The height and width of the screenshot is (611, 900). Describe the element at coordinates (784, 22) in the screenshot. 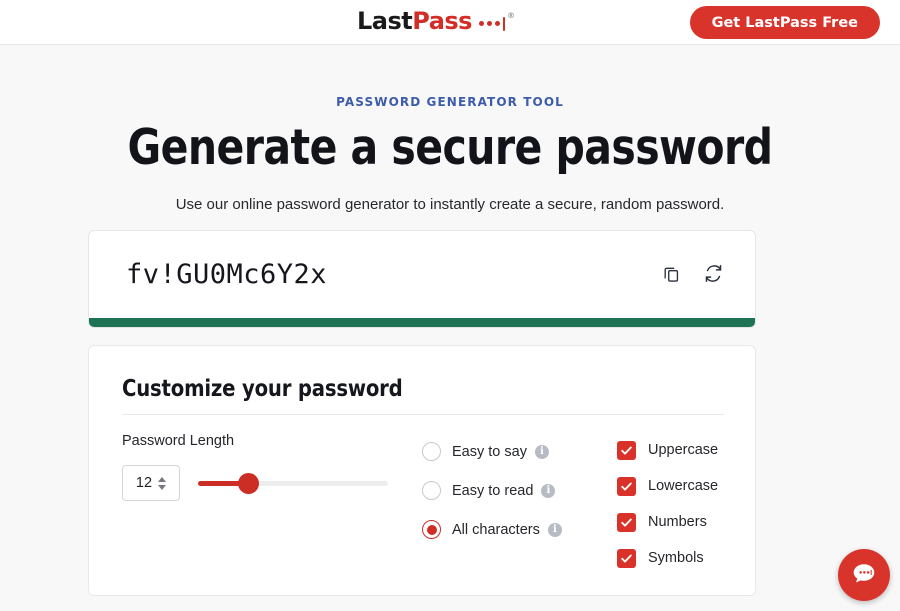

I see `get-lastpass-free-button: Get LastPass Free` at that location.